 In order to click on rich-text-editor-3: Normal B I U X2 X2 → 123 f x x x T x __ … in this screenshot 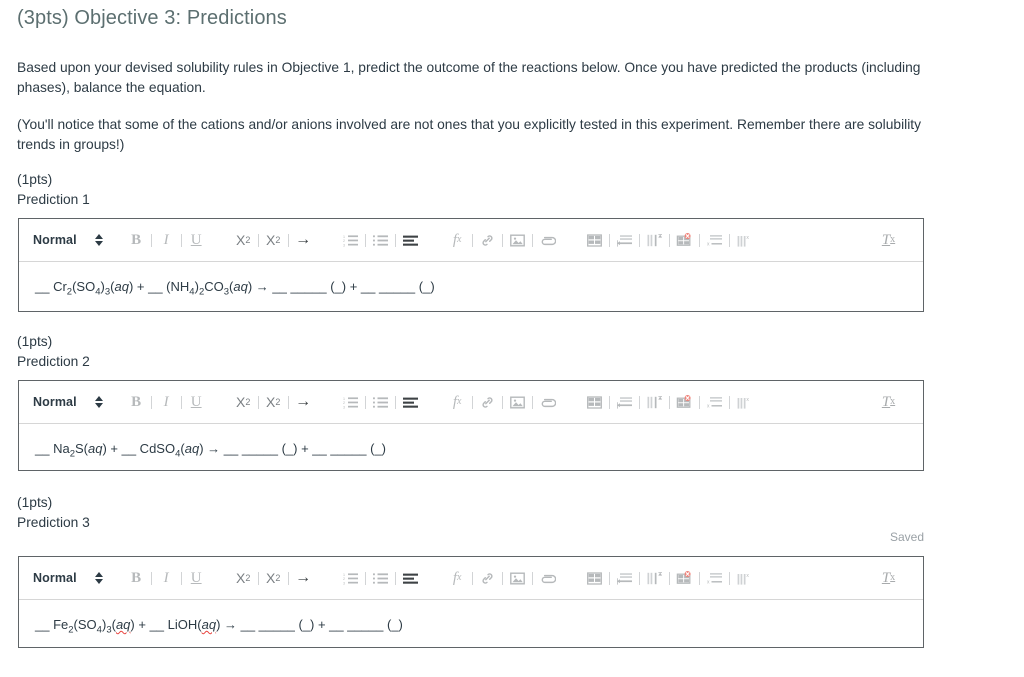, I will do `click(471, 602)`.